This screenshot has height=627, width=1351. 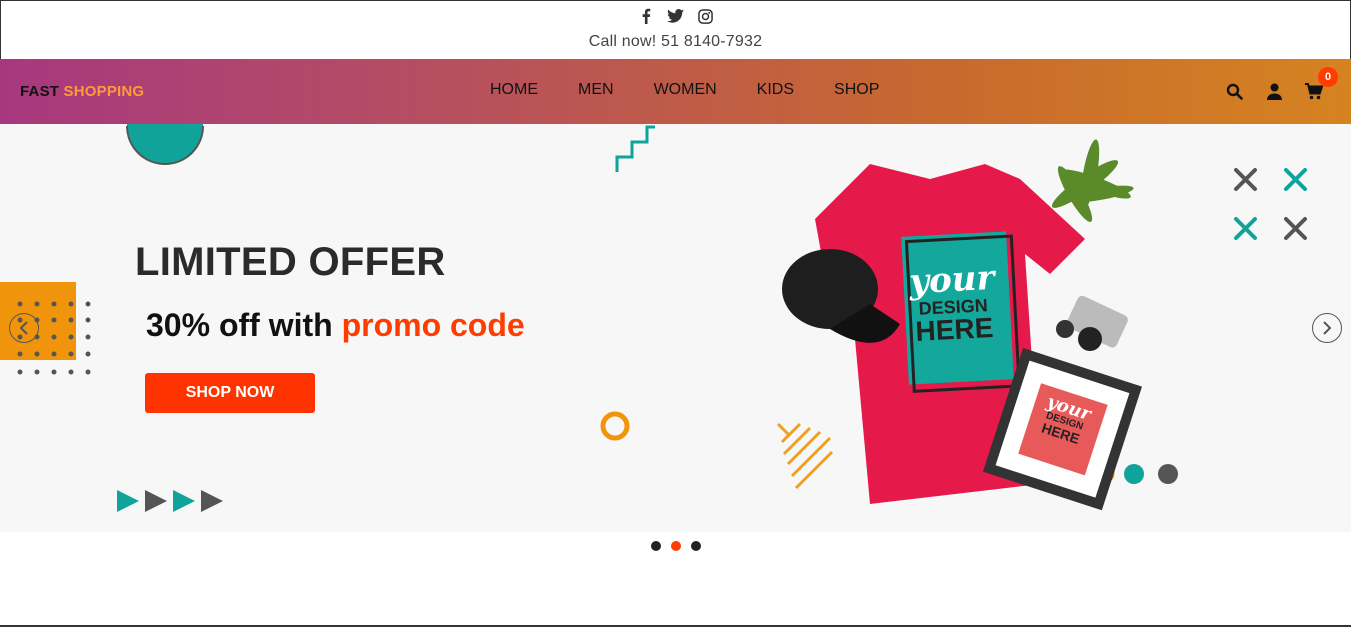 What do you see at coordinates (952, 280) in the screenshot?
I see `tshirt-text-your: your` at bounding box center [952, 280].